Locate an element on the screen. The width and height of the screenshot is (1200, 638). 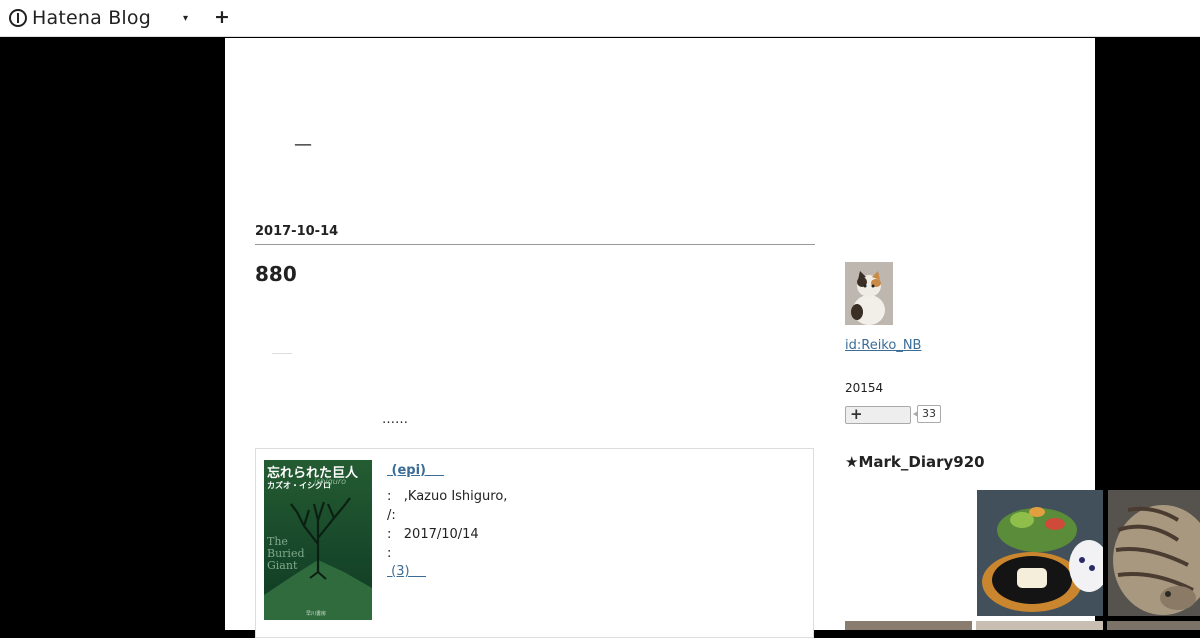
plus-icon: + is located at coordinates (856, 414).